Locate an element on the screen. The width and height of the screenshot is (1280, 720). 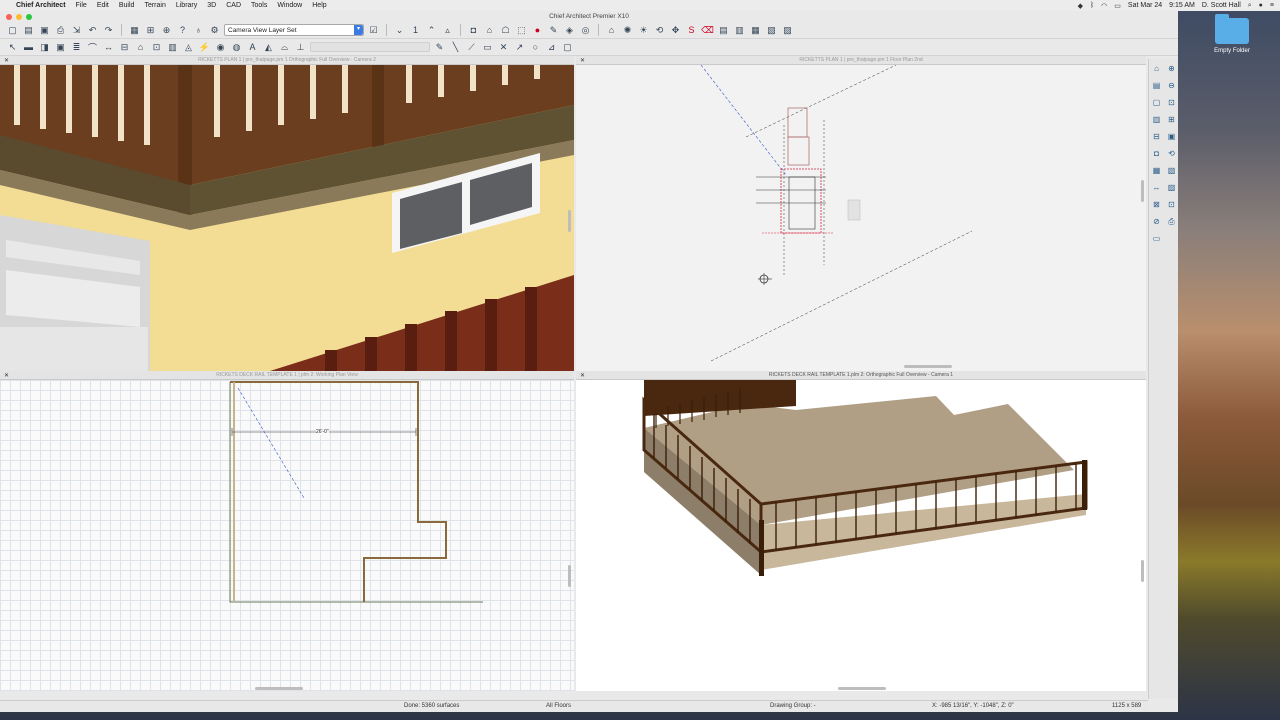
layout-icon: ▭ is located at coordinates (1156, 238).